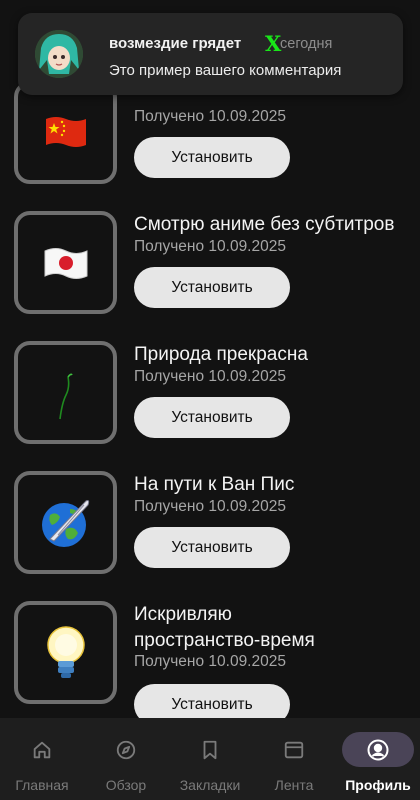 This screenshot has height=800, width=420. I want to click on nav-item-bookmarks: Закладки, so click(210, 759).